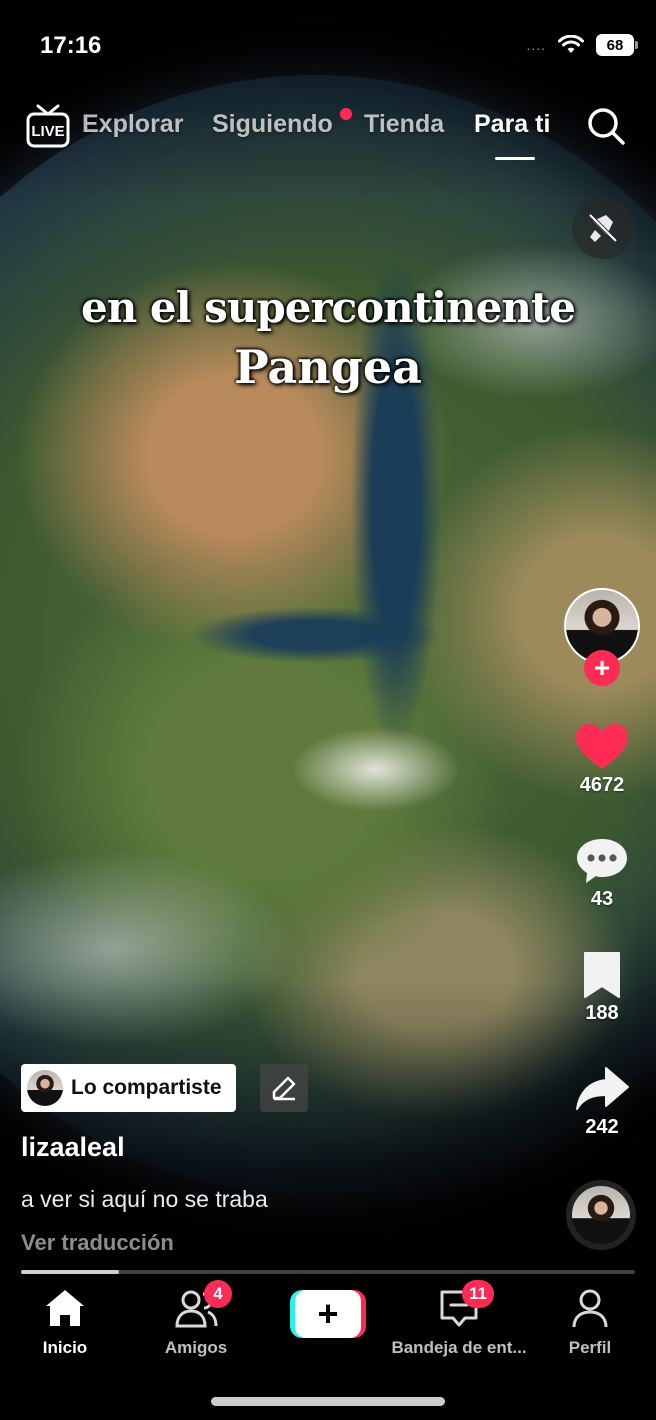 Image resolution: width=656 pixels, height=1420 pixels. I want to click on live-button: LIVE, so click(48, 126).